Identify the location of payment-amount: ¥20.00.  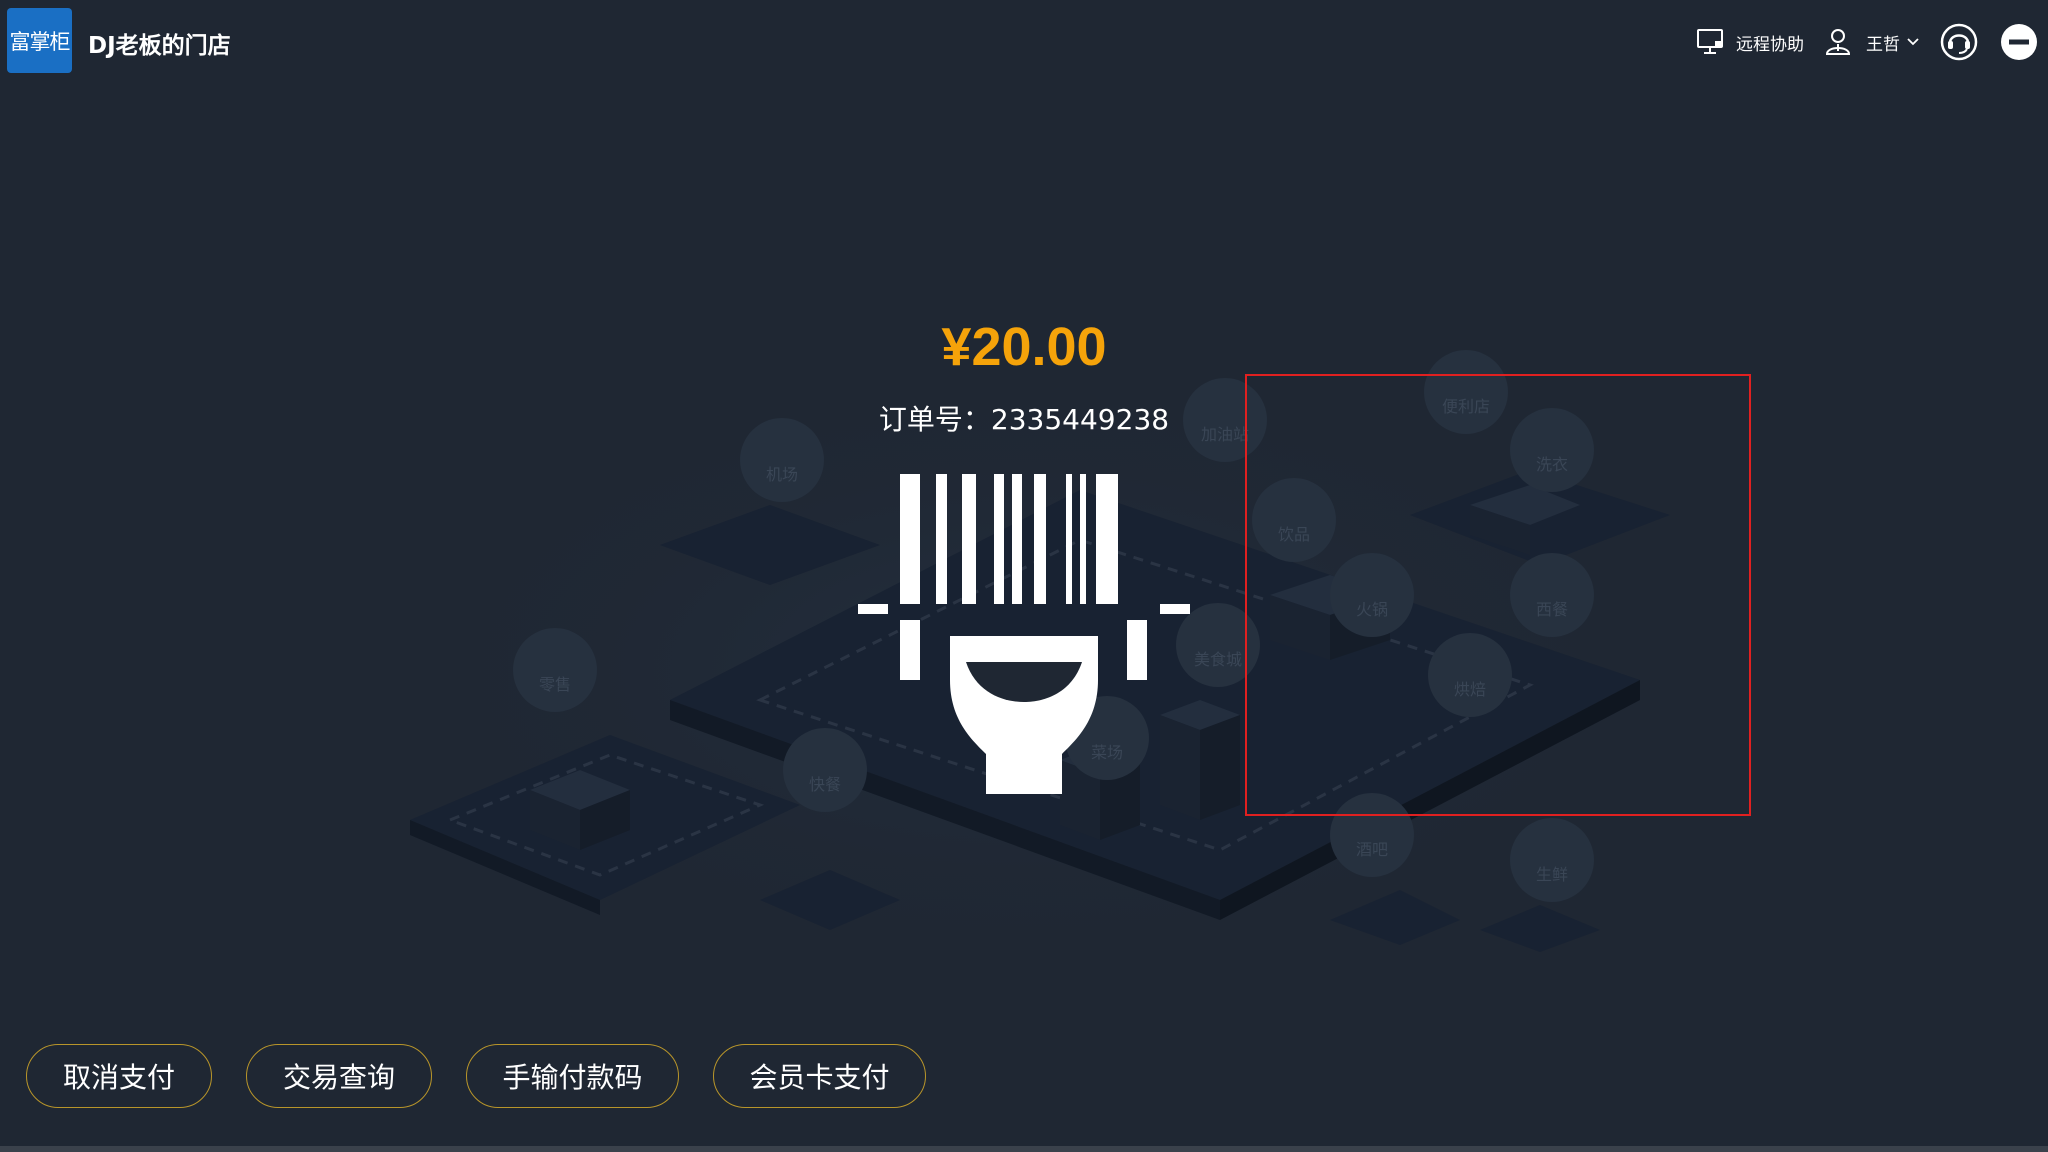
(1024, 347).